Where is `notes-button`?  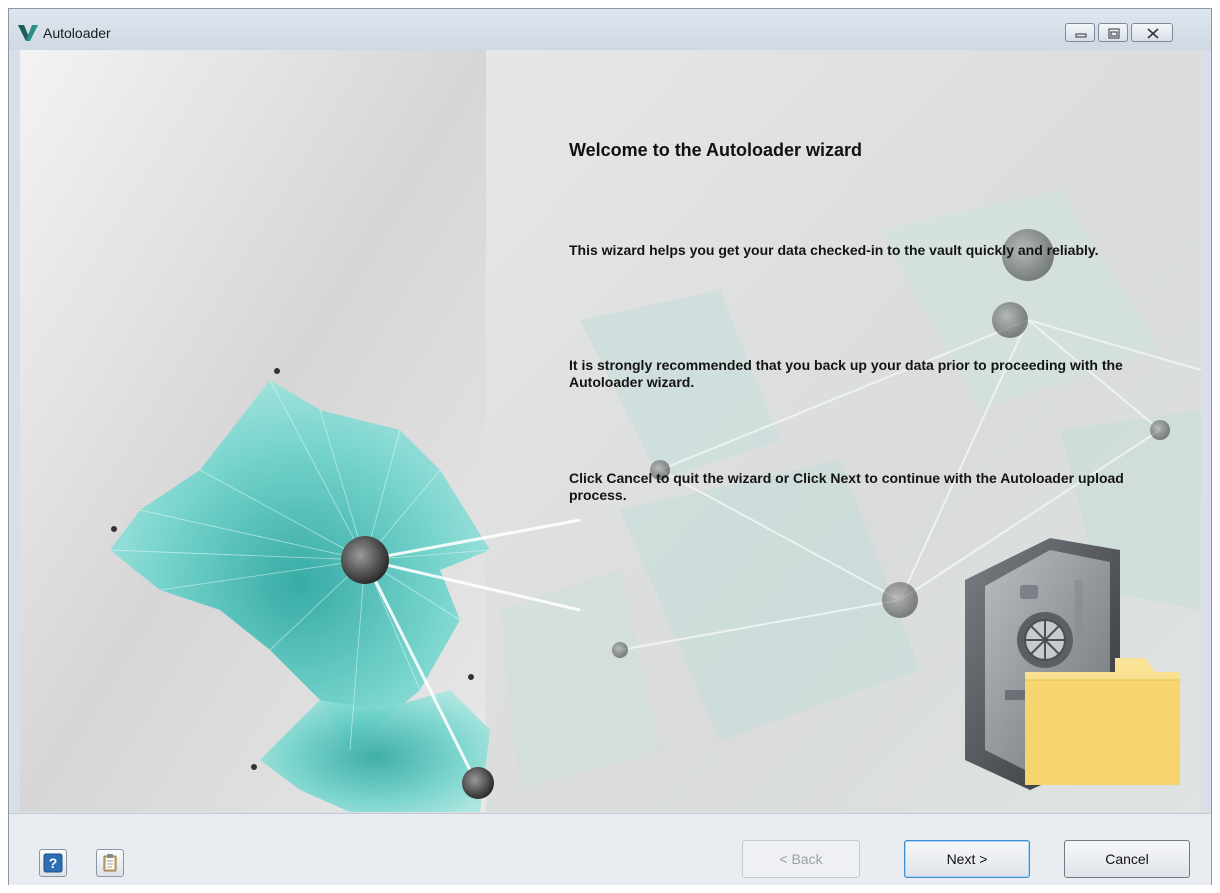 notes-button is located at coordinates (110, 863).